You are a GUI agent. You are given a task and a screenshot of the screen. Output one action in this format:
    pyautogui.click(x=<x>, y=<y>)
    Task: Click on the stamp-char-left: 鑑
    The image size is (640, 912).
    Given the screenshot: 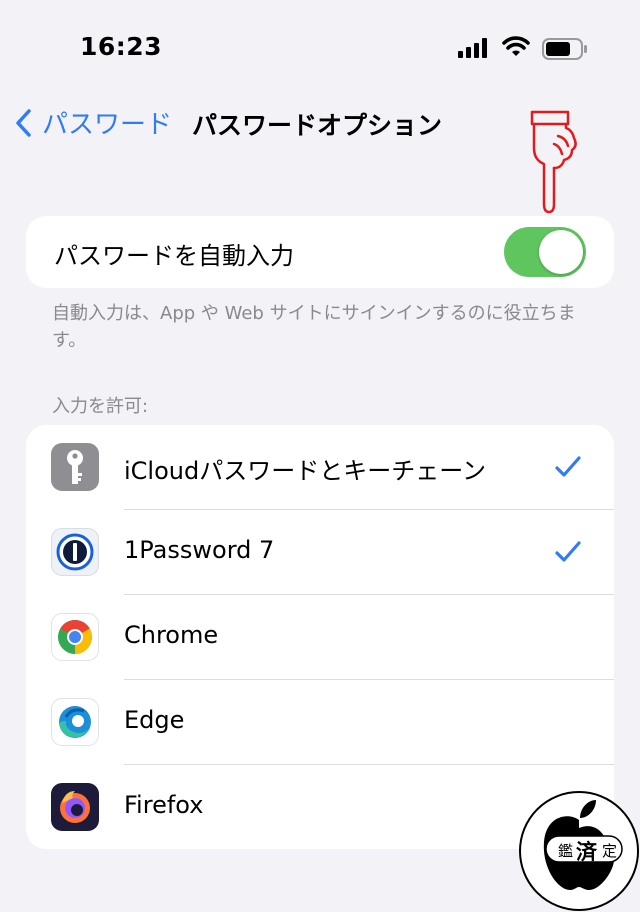 What is the action you would take?
    pyautogui.click(x=565, y=851)
    